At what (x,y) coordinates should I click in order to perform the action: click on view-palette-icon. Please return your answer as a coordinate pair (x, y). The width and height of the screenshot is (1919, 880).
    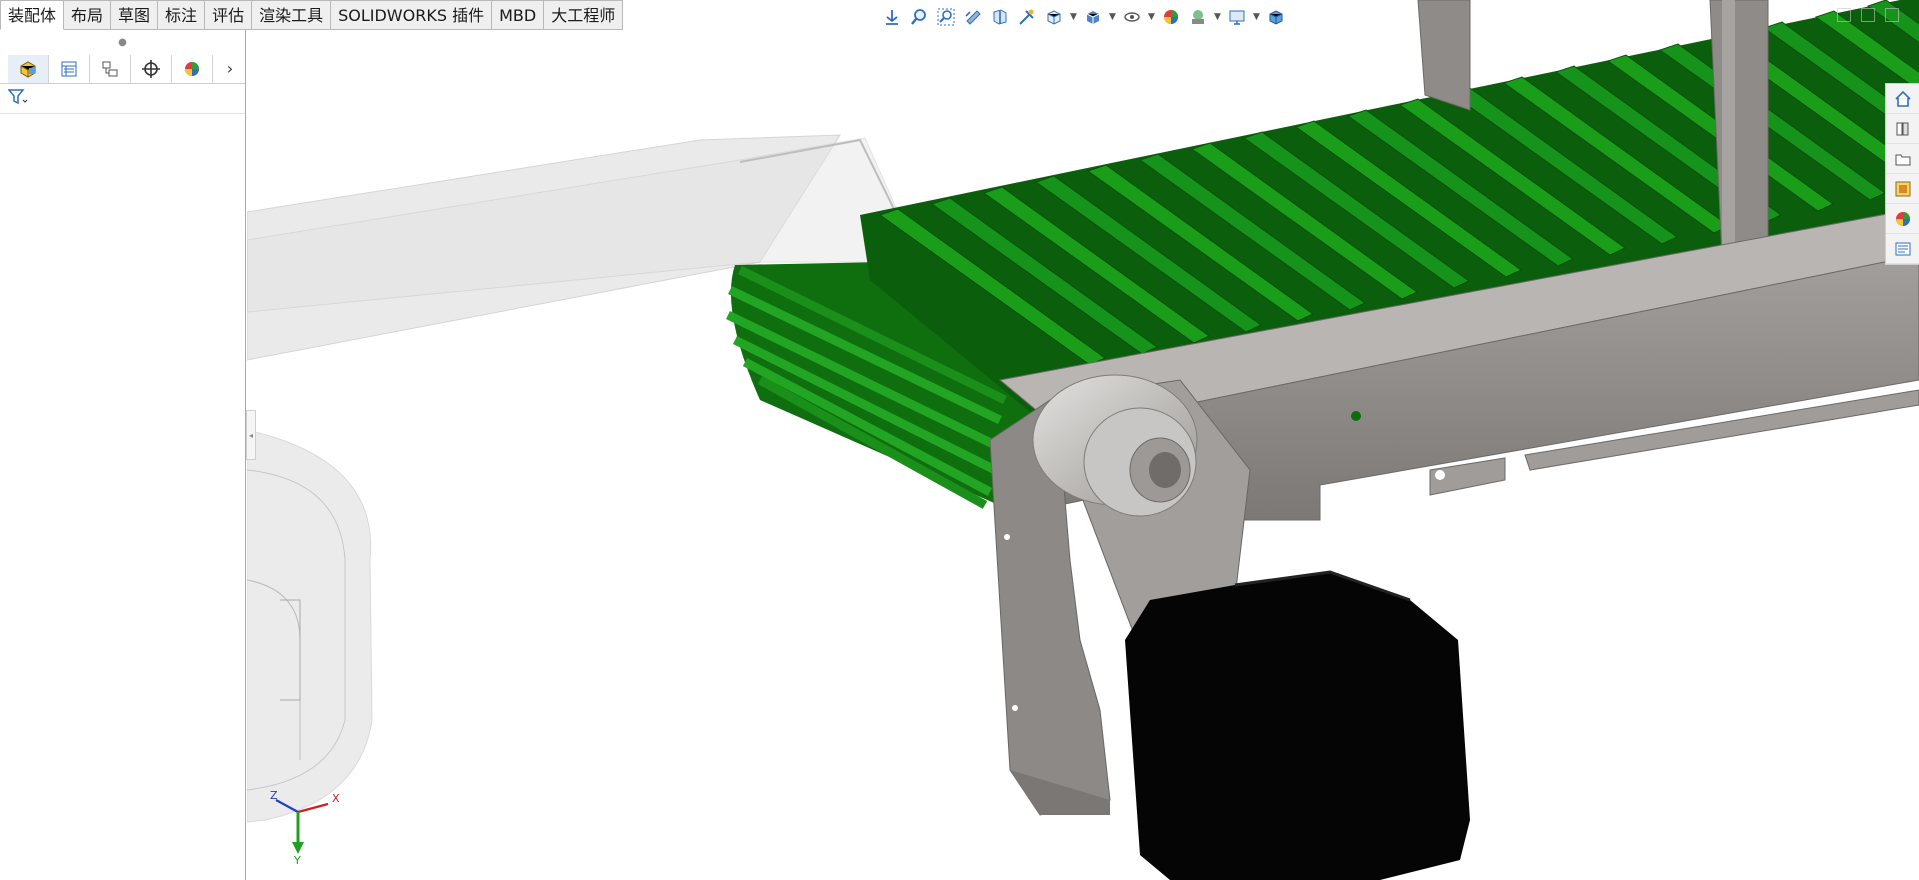
    Looking at the image, I should click on (1902, 189).